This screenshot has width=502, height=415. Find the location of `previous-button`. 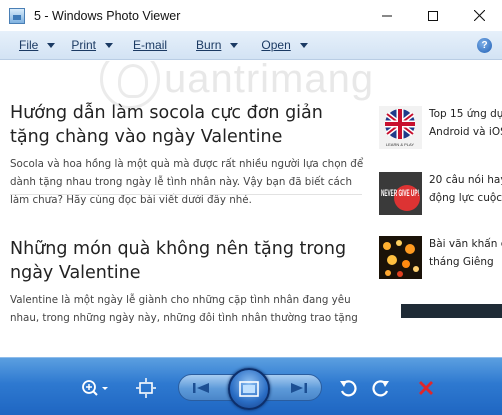

previous-button is located at coordinates (202, 388).